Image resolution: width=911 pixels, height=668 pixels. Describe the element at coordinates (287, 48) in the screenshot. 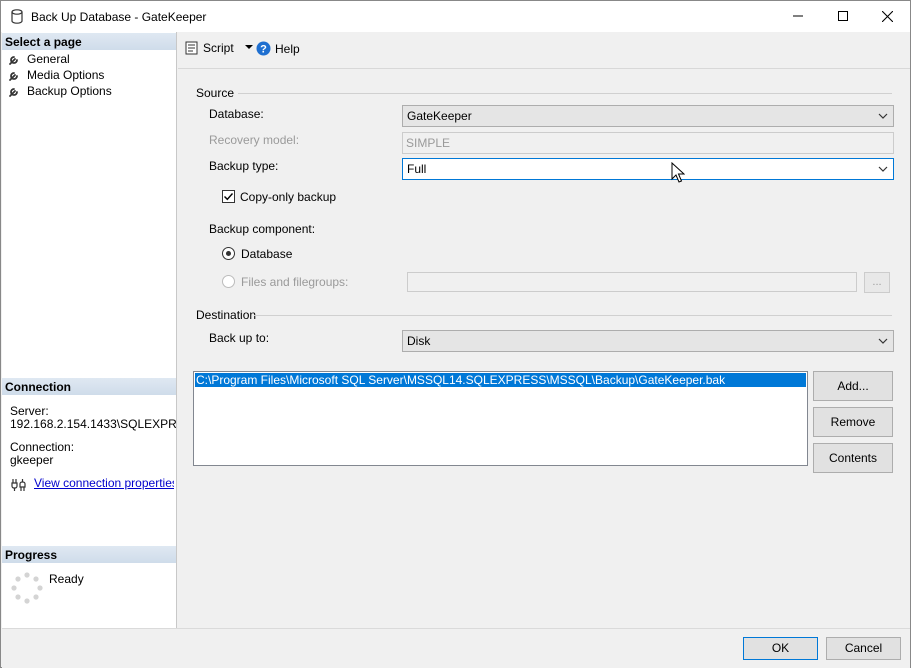

I see `help-label: Help` at that location.